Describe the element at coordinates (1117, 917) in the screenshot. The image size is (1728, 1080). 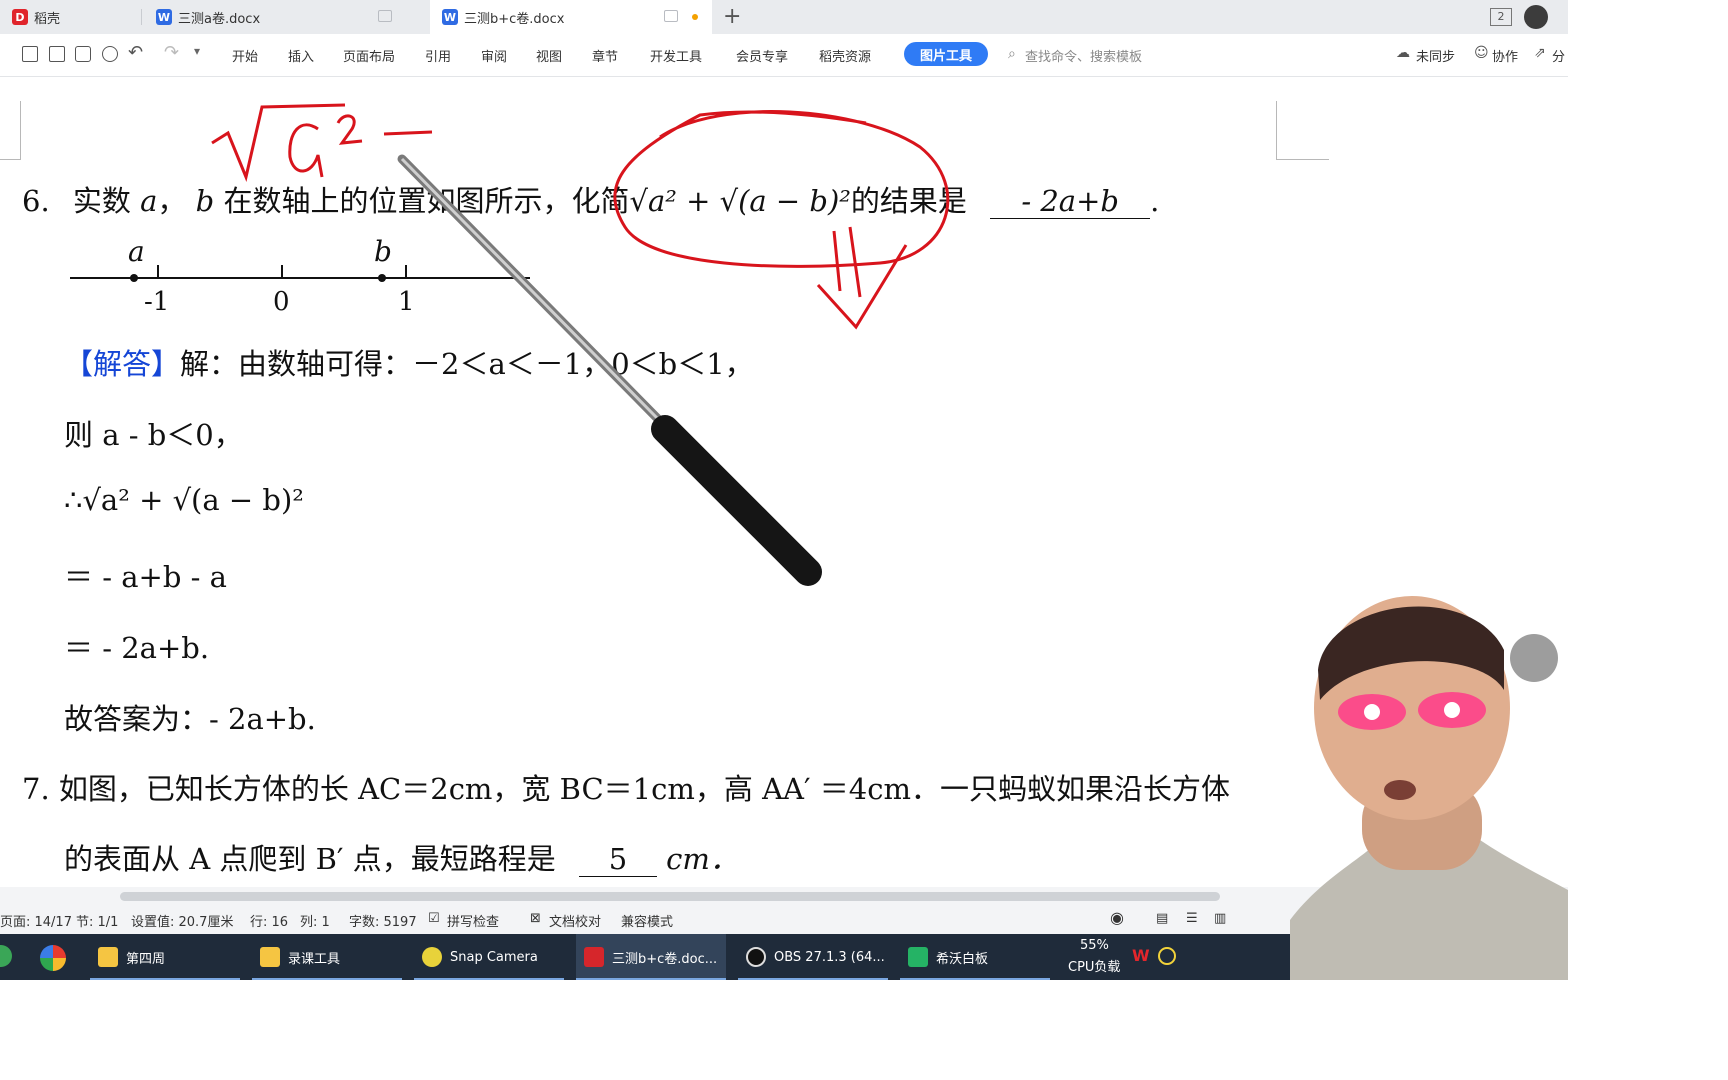
I see `eye-protection-icon: ◉` at that location.